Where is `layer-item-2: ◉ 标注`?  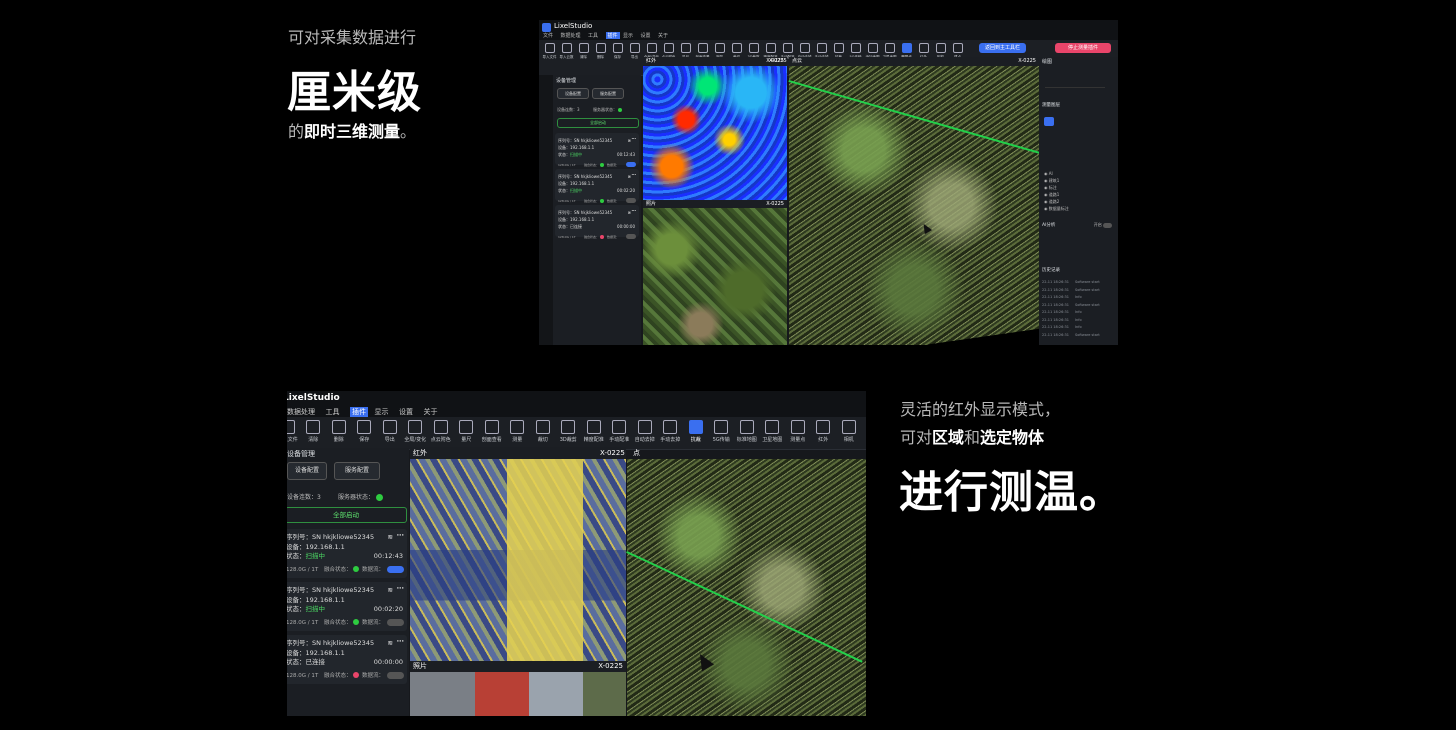
layer-item-2: ◉ 标注 is located at coordinates (1056, 187).